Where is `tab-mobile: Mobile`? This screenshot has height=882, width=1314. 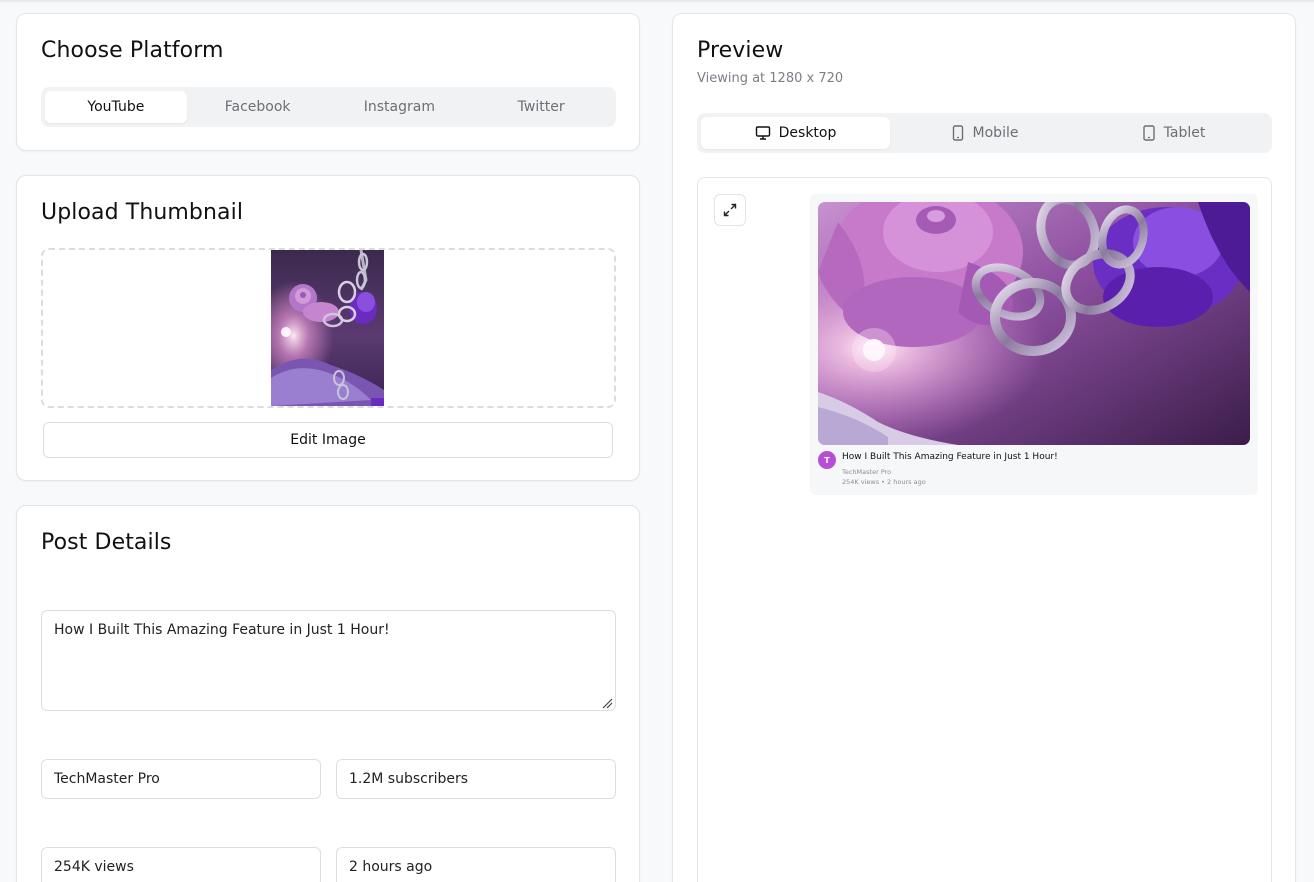 tab-mobile: Mobile is located at coordinates (984, 133).